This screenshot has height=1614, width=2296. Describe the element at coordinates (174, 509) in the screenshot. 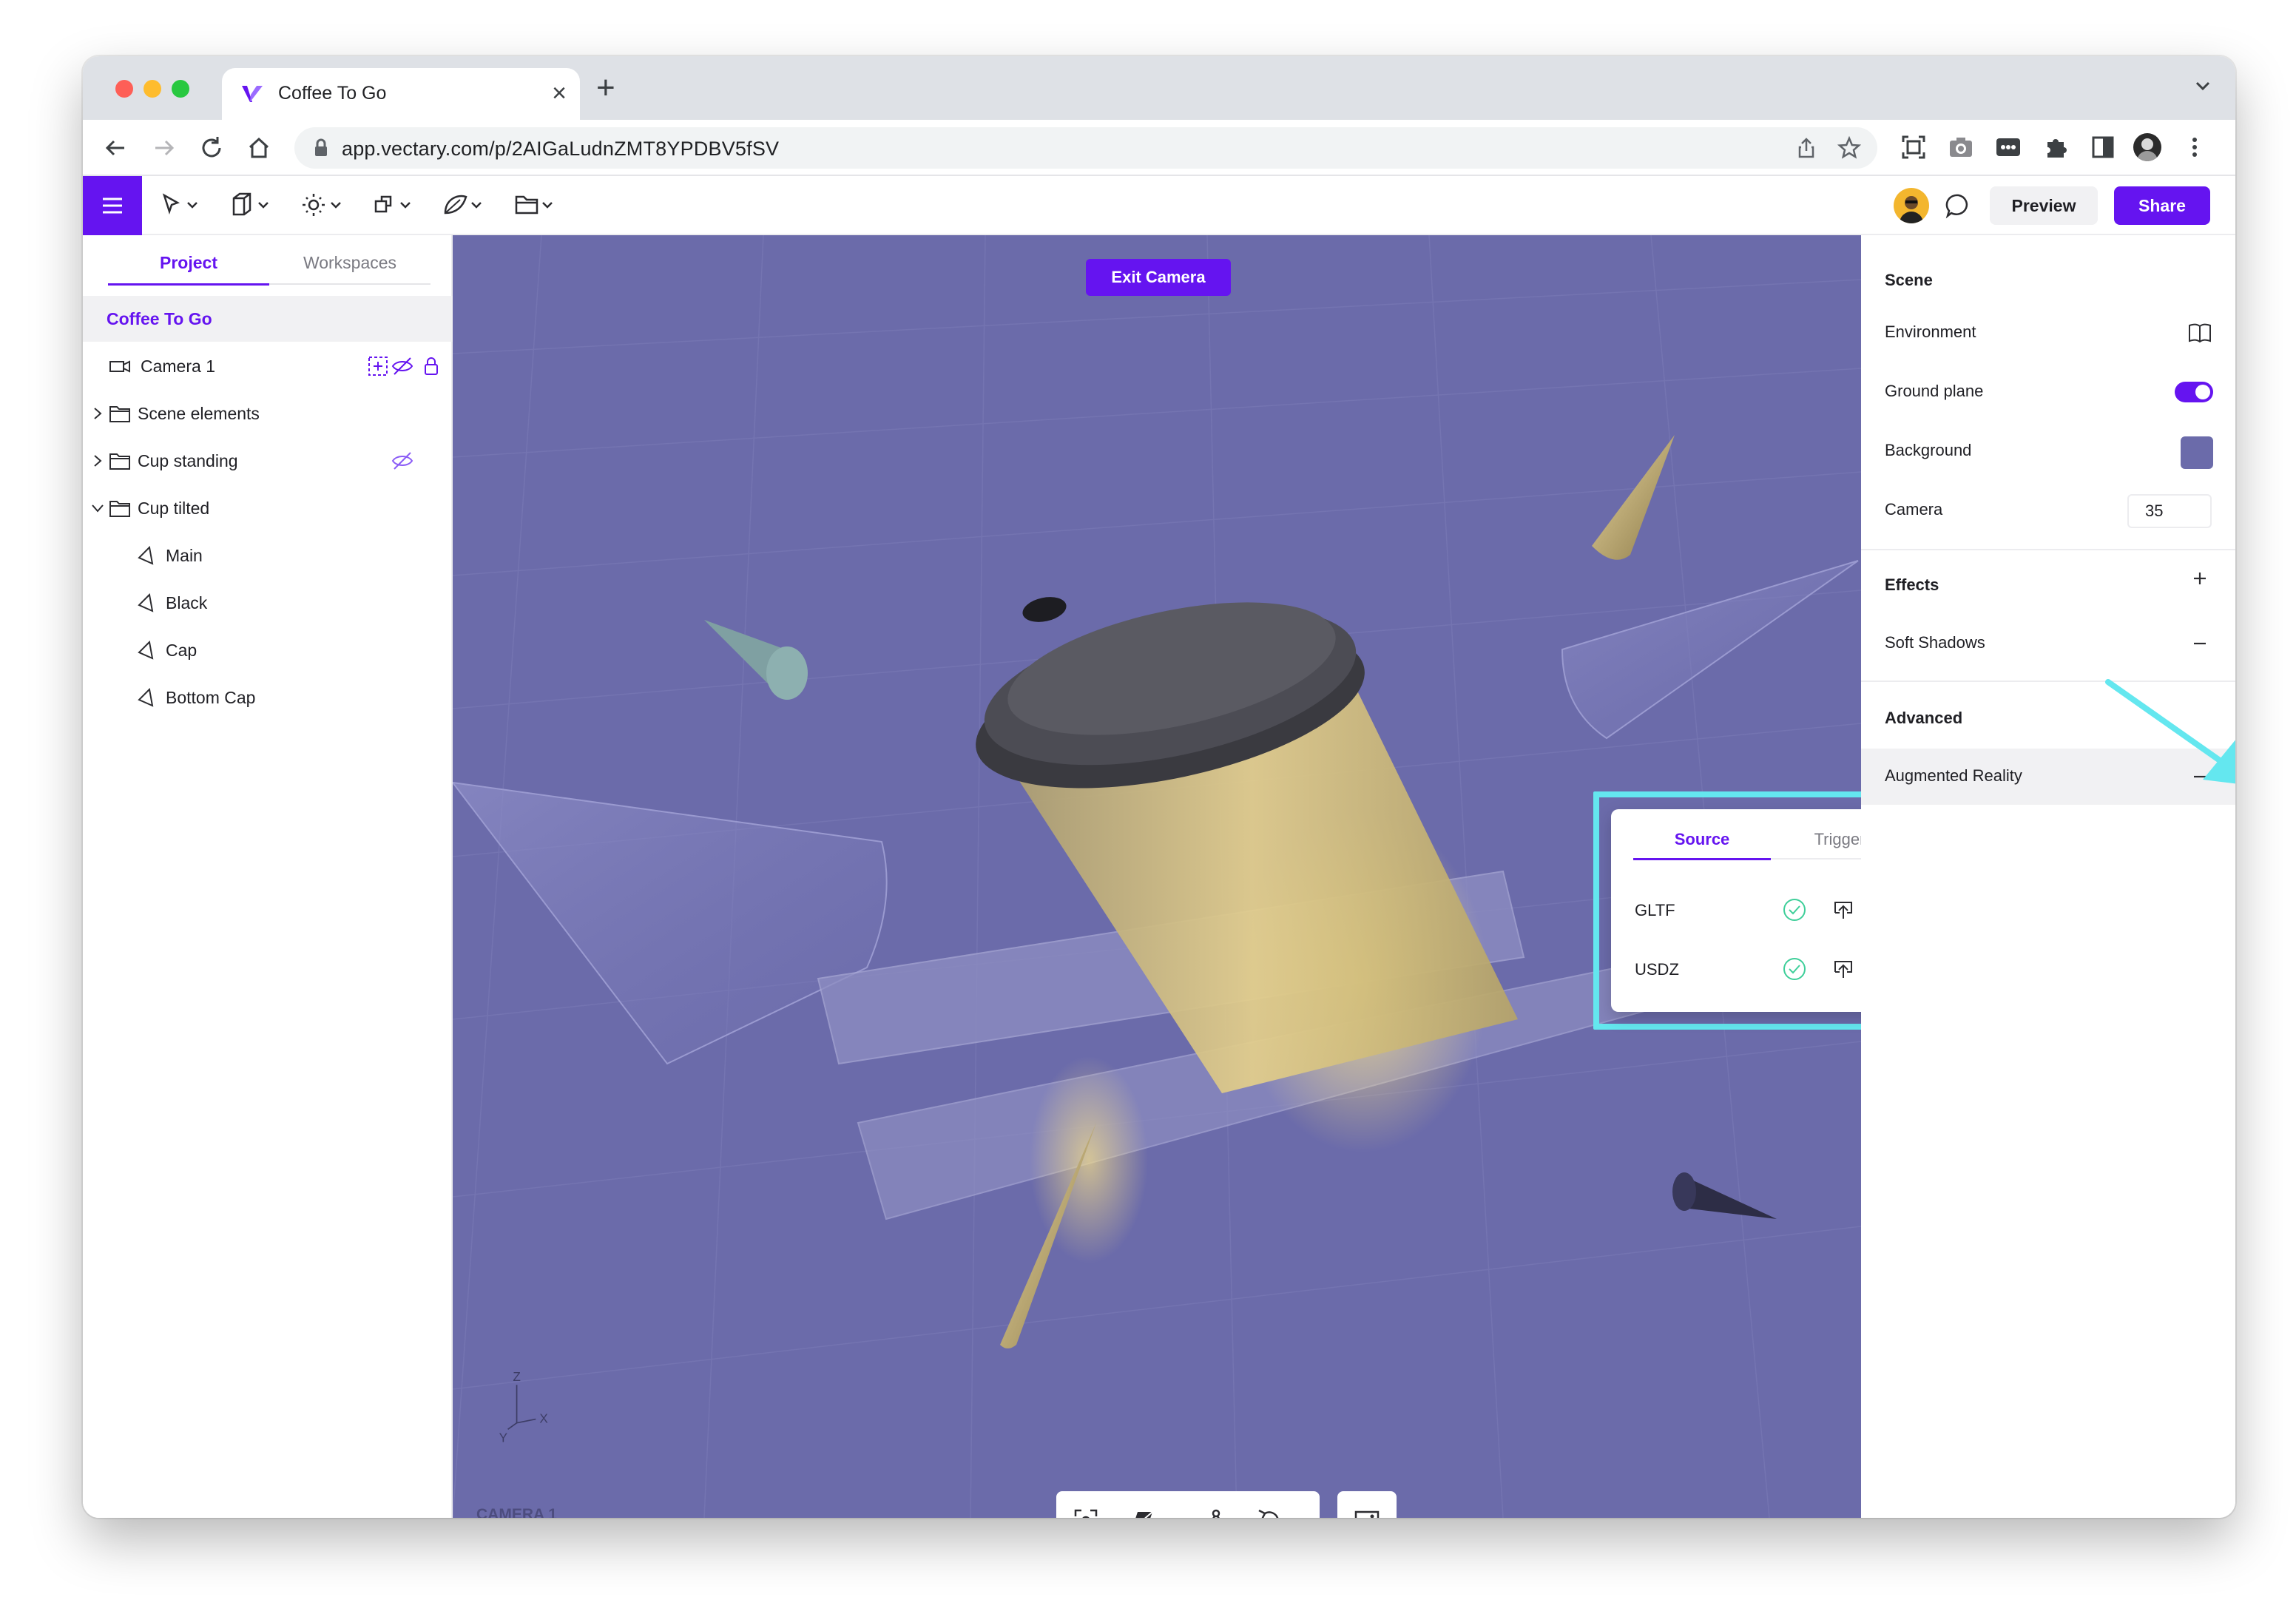

I see `tree-item-label: Cup tilted` at that location.